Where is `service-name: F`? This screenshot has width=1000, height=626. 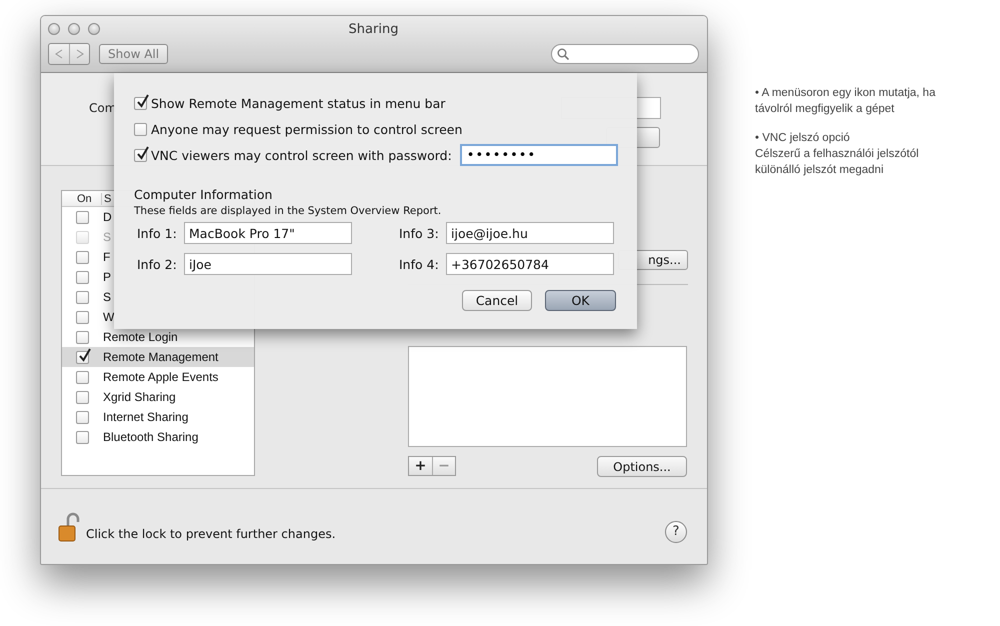
service-name: F is located at coordinates (106, 257).